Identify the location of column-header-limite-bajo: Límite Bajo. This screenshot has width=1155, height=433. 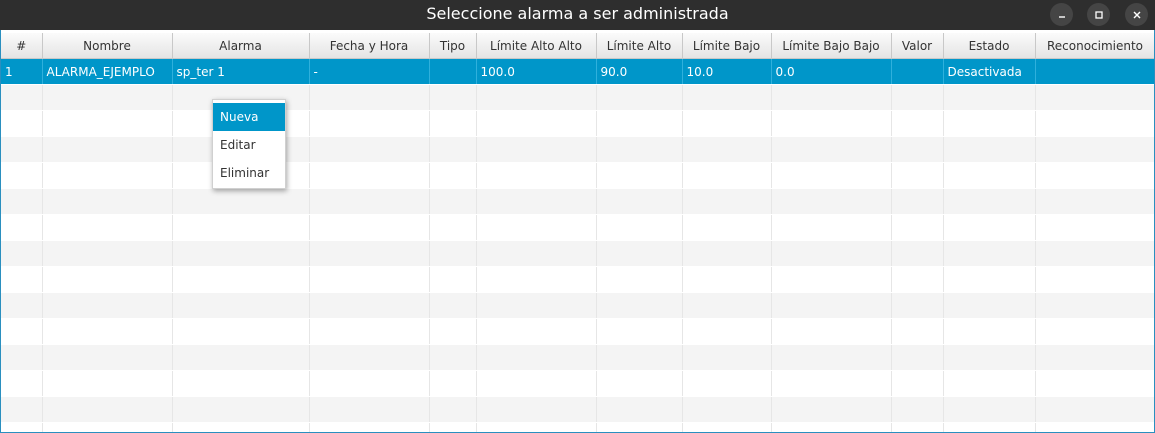
(727, 46).